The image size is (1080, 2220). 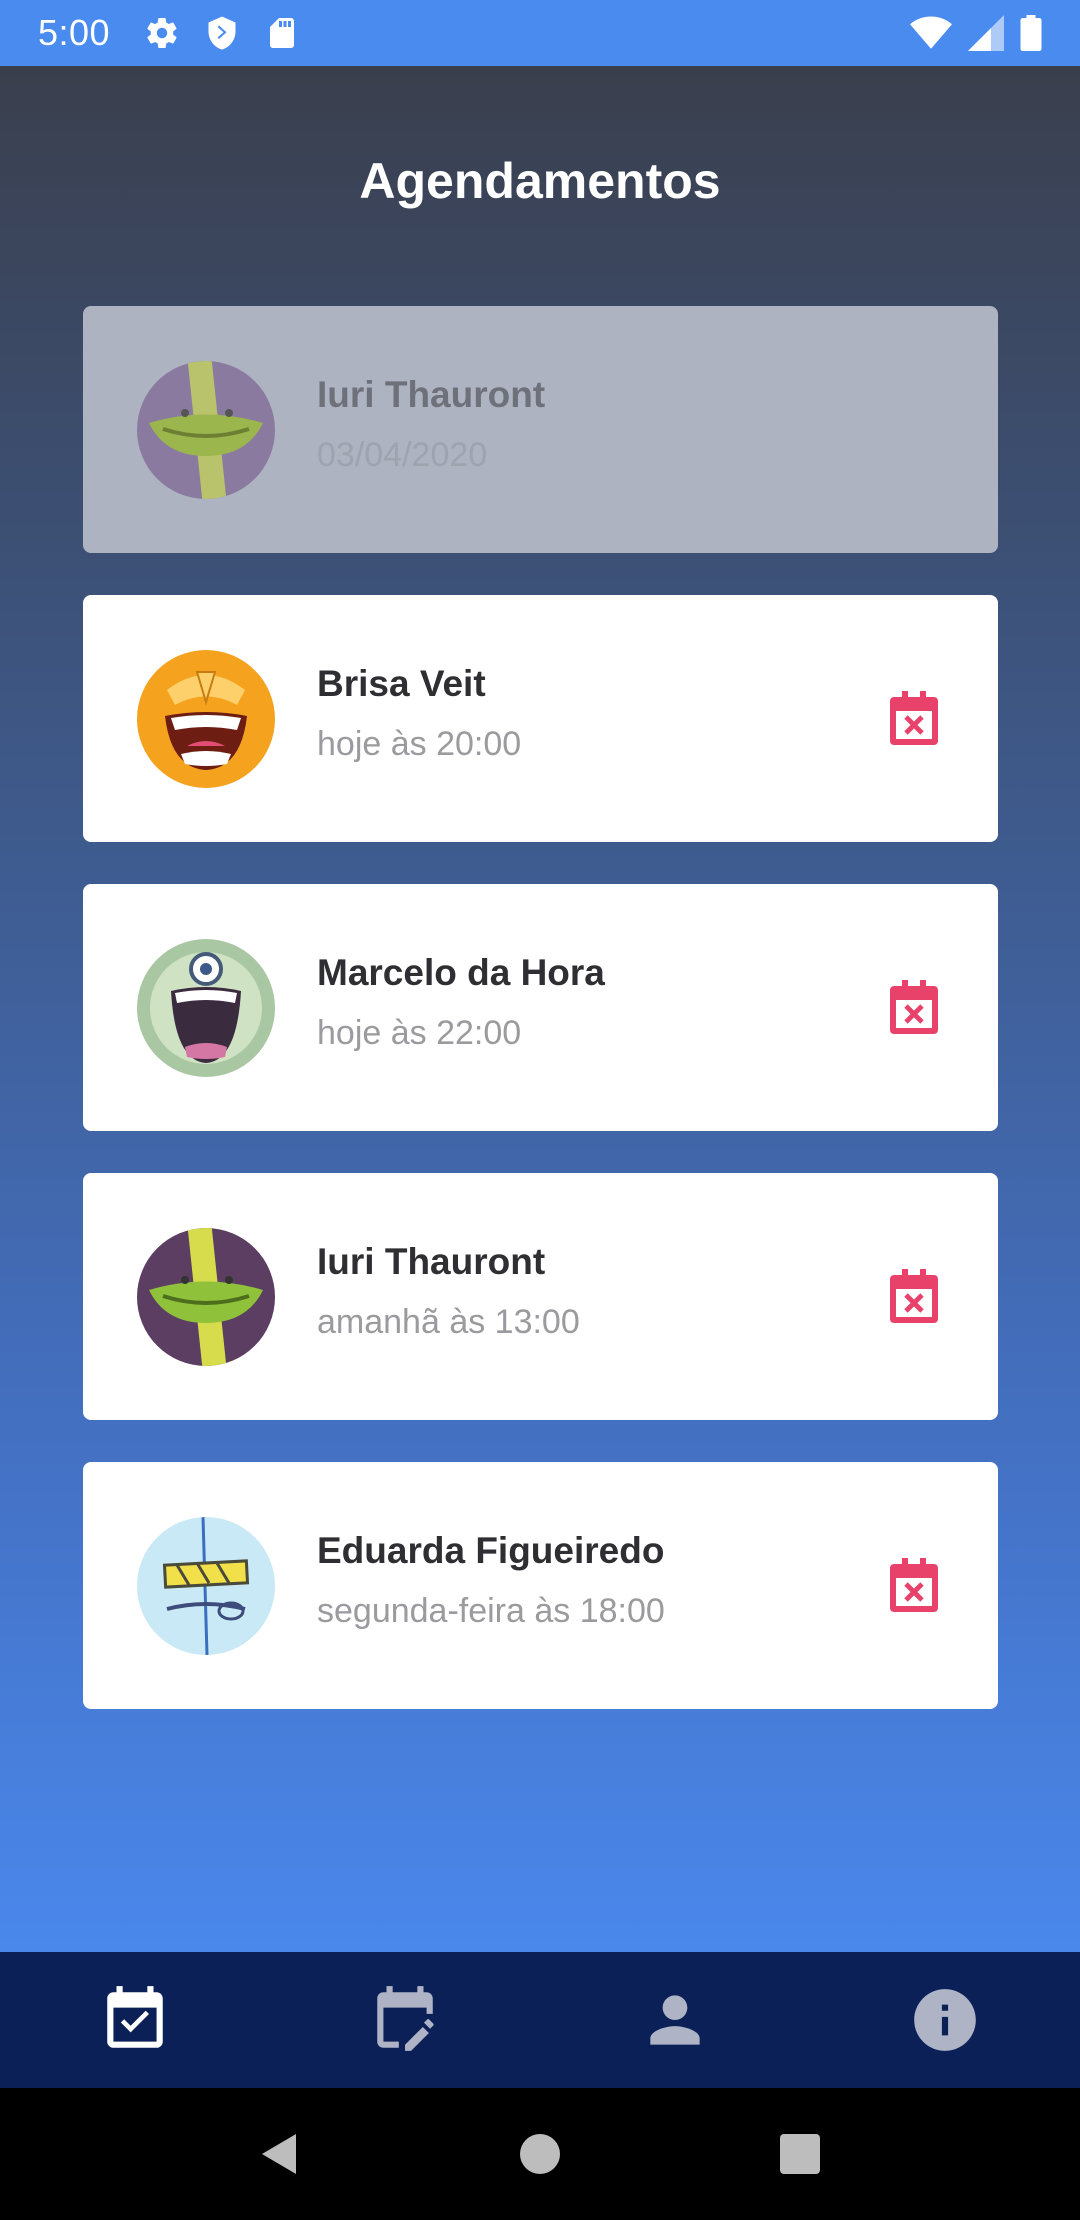 I want to click on shield-icon, so click(x=222, y=33).